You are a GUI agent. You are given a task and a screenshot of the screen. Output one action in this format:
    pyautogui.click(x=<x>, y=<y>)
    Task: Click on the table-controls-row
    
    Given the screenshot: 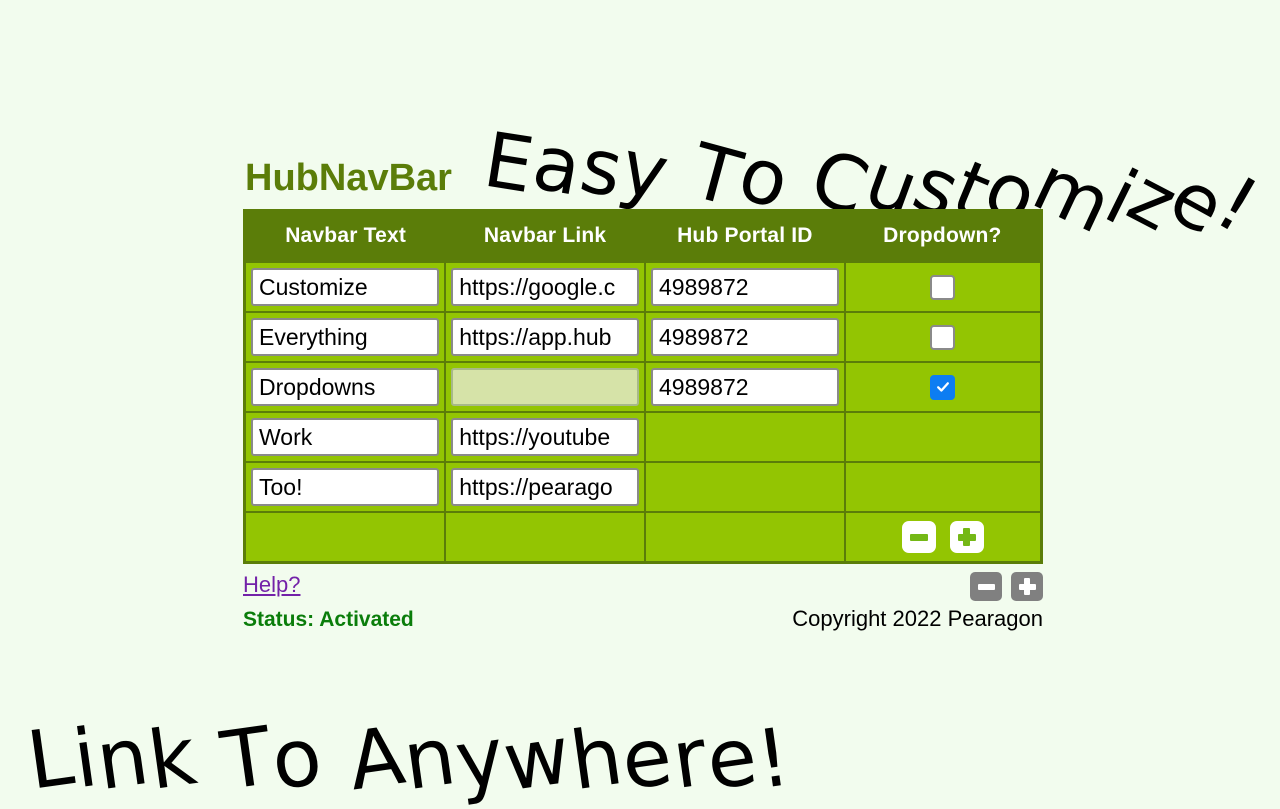 What is the action you would take?
    pyautogui.click(x=643, y=537)
    